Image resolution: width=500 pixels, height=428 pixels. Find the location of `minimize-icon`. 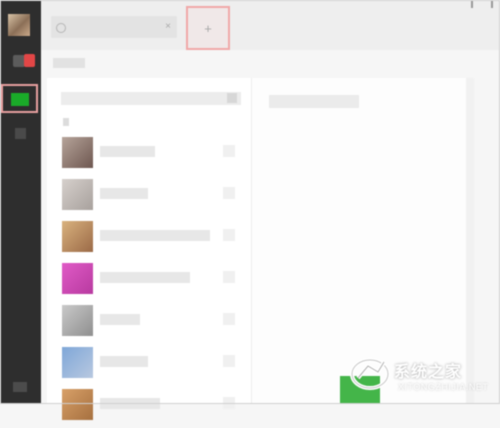

minimize-icon is located at coordinates (472, 4).